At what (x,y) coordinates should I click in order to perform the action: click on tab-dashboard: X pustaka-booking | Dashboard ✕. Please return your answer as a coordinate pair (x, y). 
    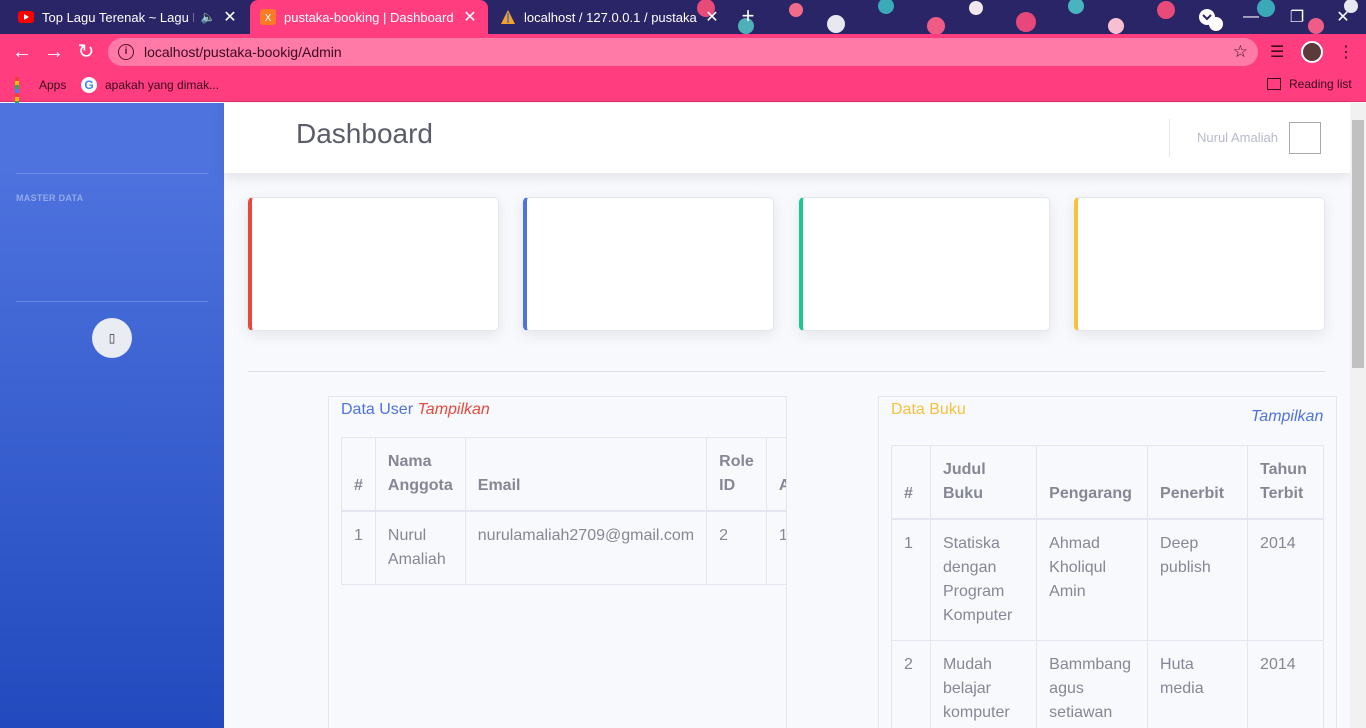
    Looking at the image, I should click on (369, 17).